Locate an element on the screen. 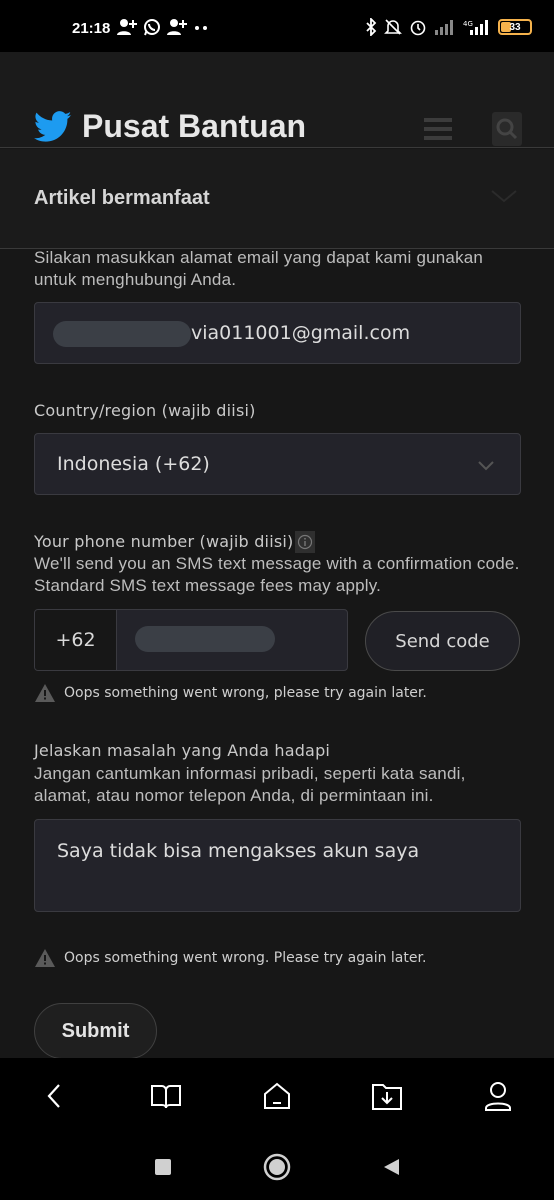 Image resolution: width=554 pixels, height=1200 pixels. brand: Pusat Bantuan is located at coordinates (170, 126).